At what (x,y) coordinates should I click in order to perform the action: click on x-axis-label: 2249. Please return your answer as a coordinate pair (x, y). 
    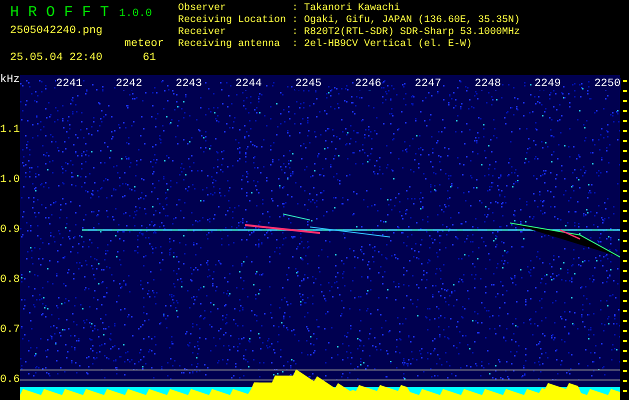
    Looking at the image, I should click on (547, 84).